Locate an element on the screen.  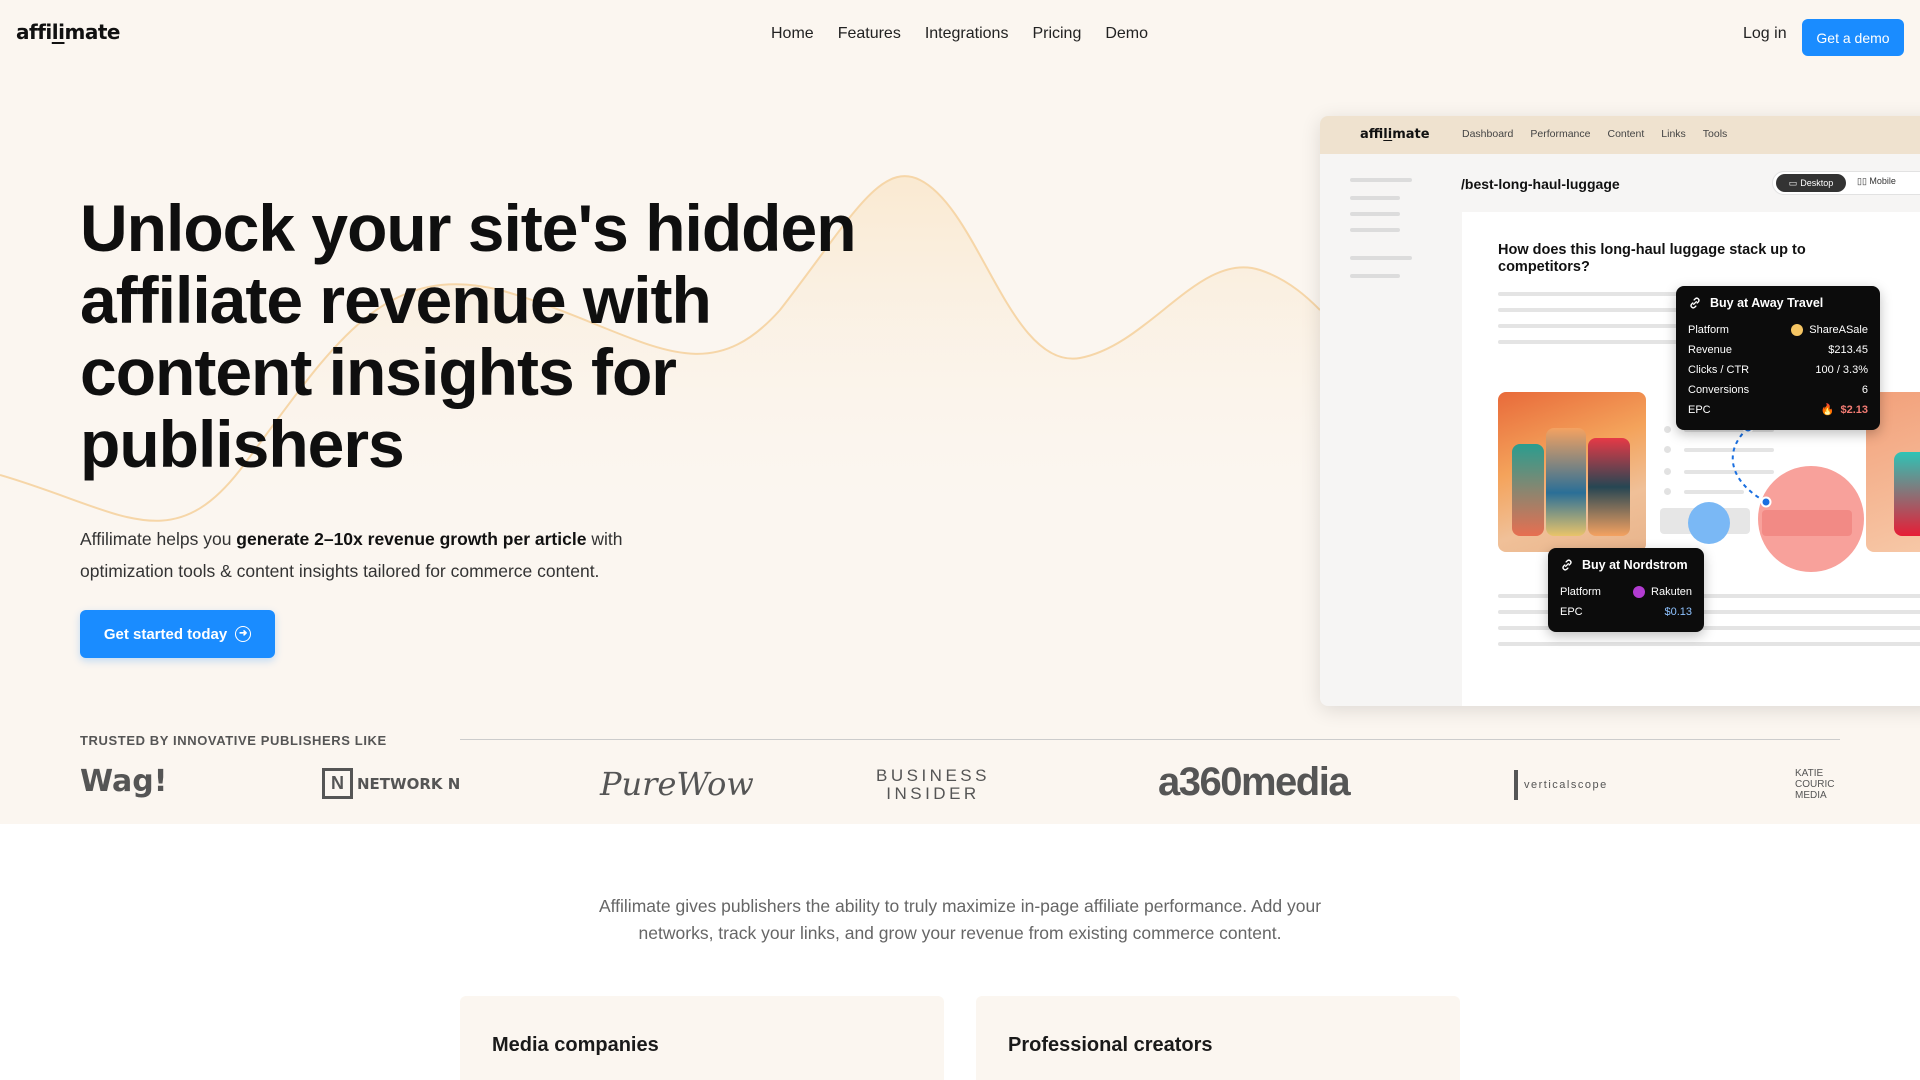
logo-a360media: a360media is located at coordinates (1254, 782).